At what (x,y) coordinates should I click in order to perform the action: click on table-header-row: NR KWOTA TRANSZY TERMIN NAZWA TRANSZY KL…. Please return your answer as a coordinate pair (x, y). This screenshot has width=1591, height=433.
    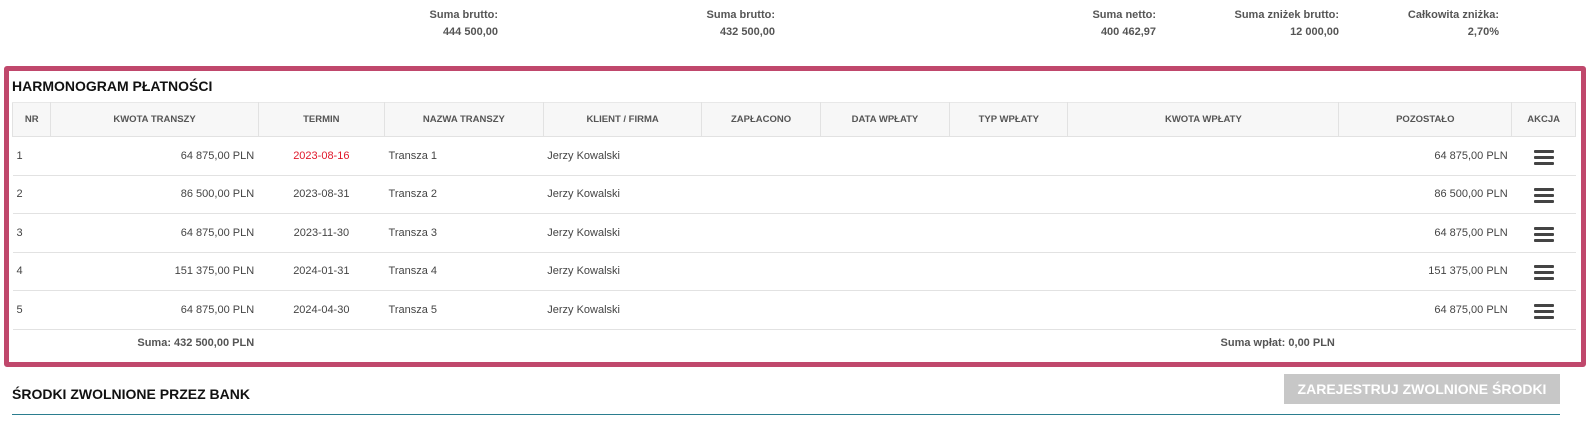
    Looking at the image, I should click on (793, 119).